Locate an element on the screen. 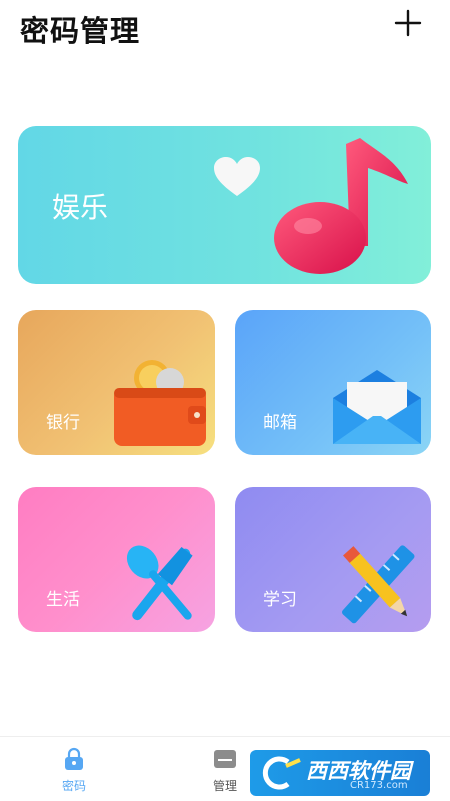 The height and width of the screenshot is (801, 450). category-card-email: 邮箱 is located at coordinates (333, 382).